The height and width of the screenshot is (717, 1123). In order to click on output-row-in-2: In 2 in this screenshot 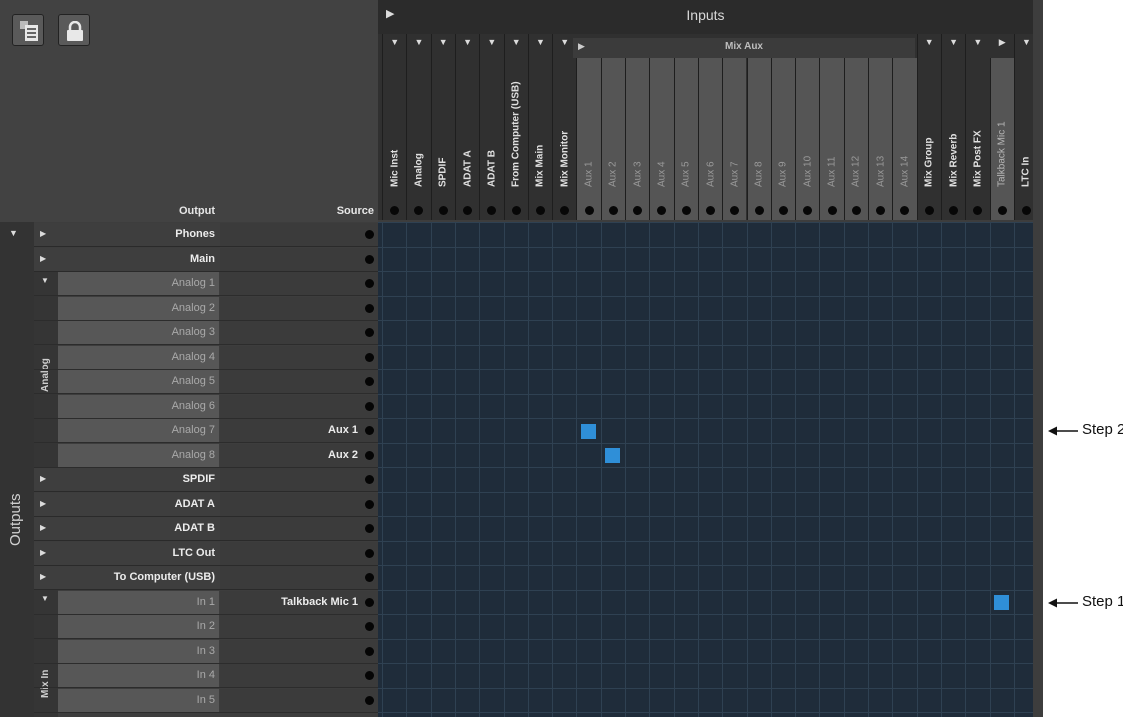, I will do `click(206, 627)`.